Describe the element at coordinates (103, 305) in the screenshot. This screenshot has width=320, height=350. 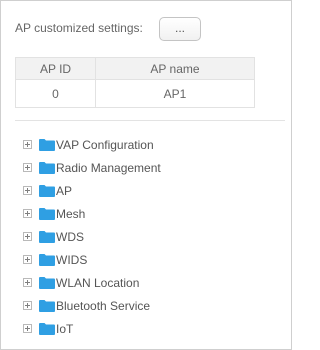
I see `tree-item-label: Bluetooth Service` at that location.